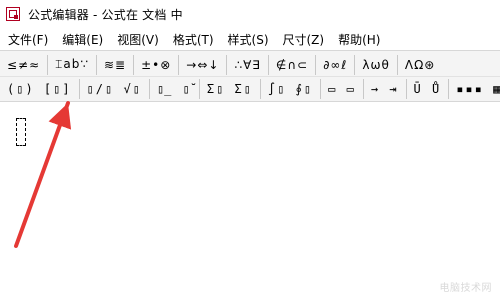 The image size is (500, 300). What do you see at coordinates (105, 14) in the screenshot?
I see `window-title: 公式编辑器 - 公式在 文档 中` at bounding box center [105, 14].